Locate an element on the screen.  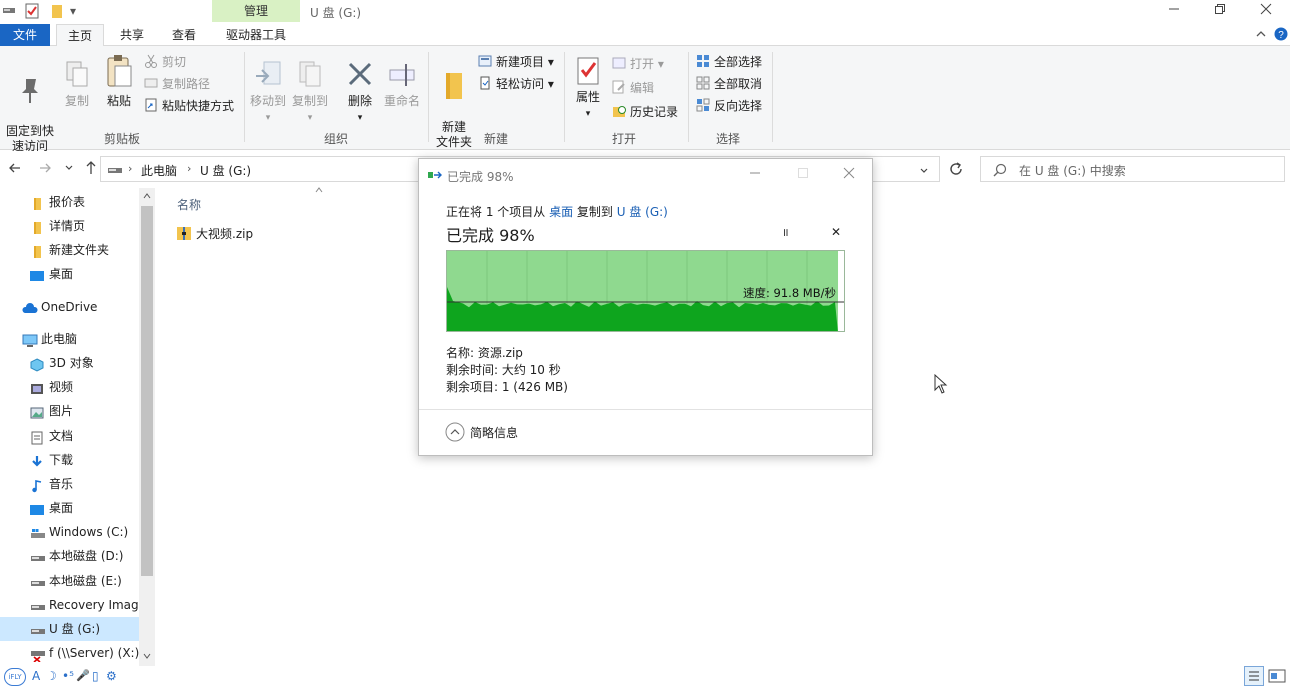
invert-selection-button: 反向选择 is located at coordinates (729, 106).